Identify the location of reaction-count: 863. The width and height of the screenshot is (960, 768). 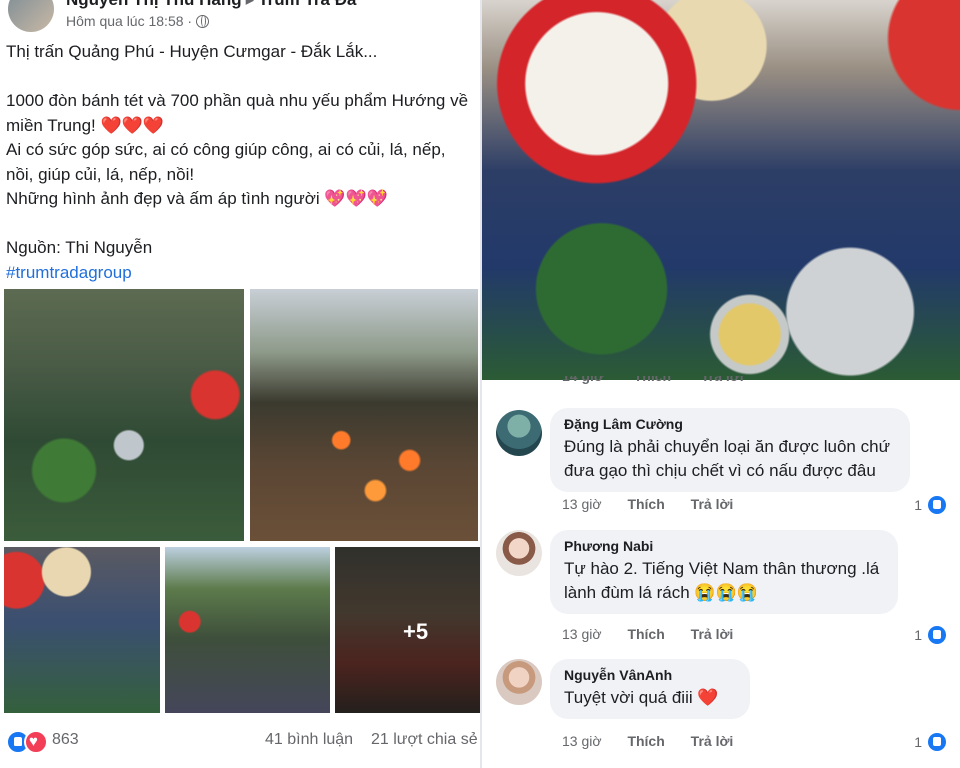
(65, 740).